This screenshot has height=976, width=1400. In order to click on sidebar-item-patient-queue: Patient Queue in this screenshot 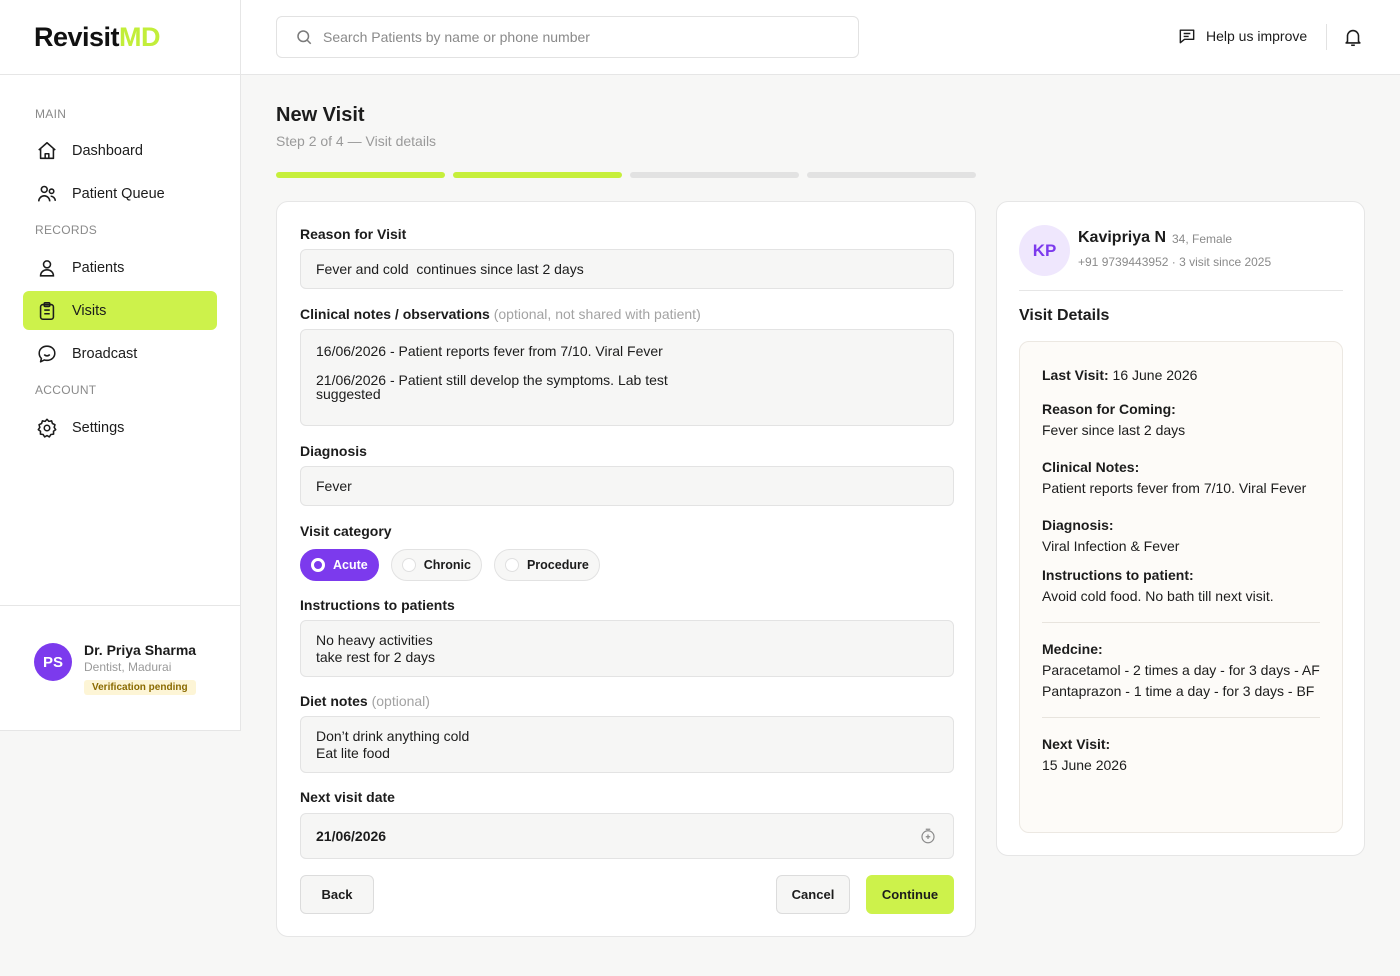, I will do `click(120, 193)`.